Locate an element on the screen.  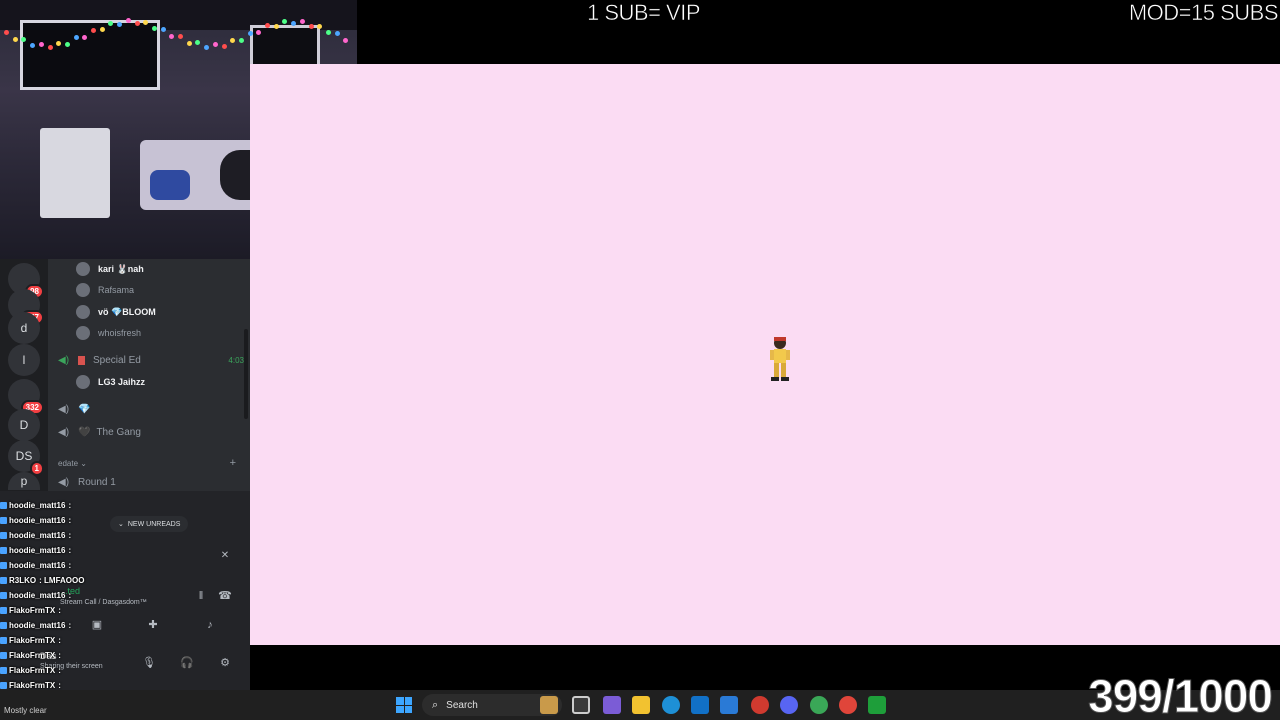
windows-start-icon is located at coordinates (404, 705).